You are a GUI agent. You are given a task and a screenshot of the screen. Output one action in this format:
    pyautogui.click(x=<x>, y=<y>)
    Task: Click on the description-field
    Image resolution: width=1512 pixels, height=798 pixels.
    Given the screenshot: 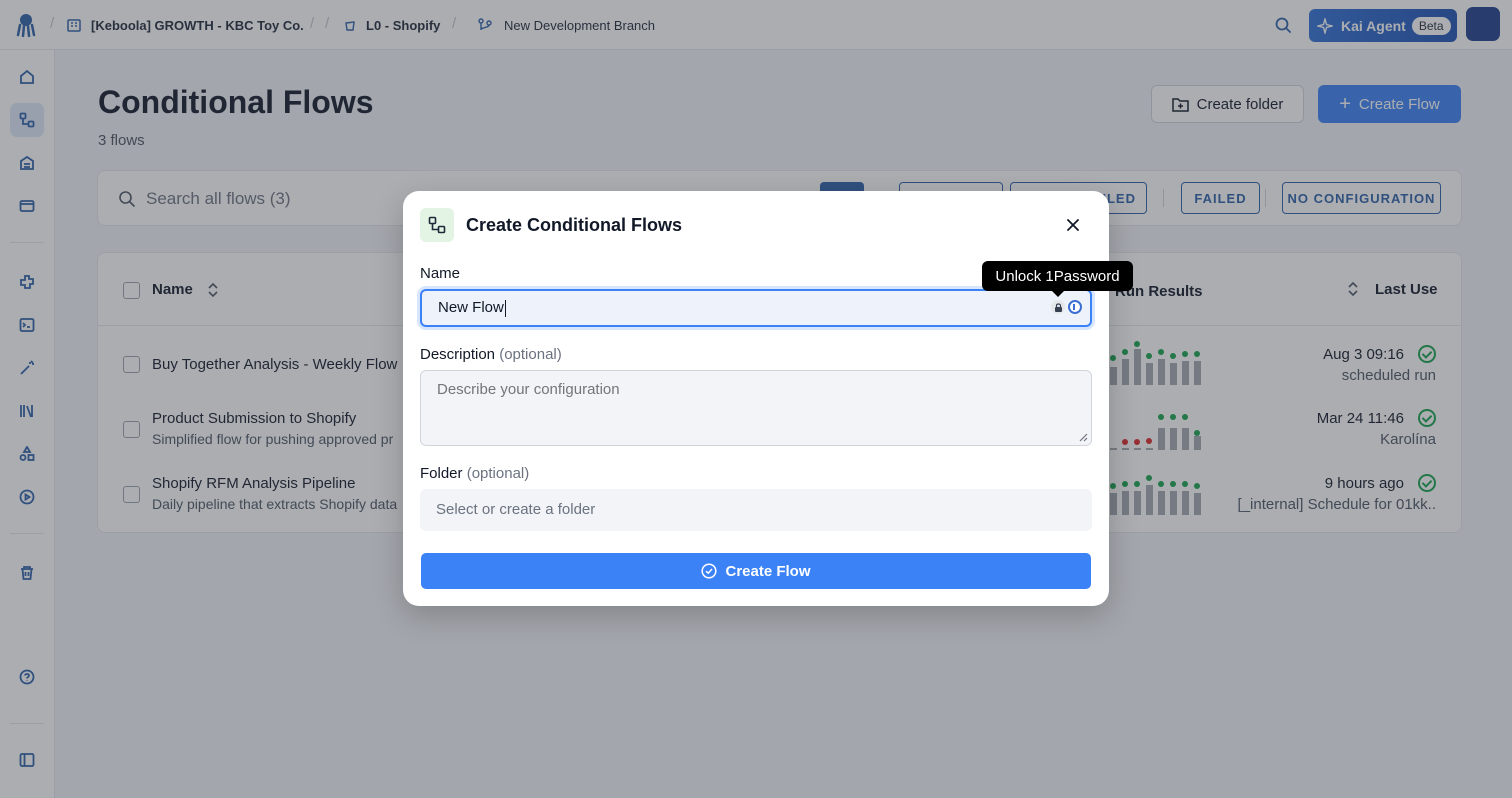 What is the action you would take?
    pyautogui.click(x=756, y=408)
    